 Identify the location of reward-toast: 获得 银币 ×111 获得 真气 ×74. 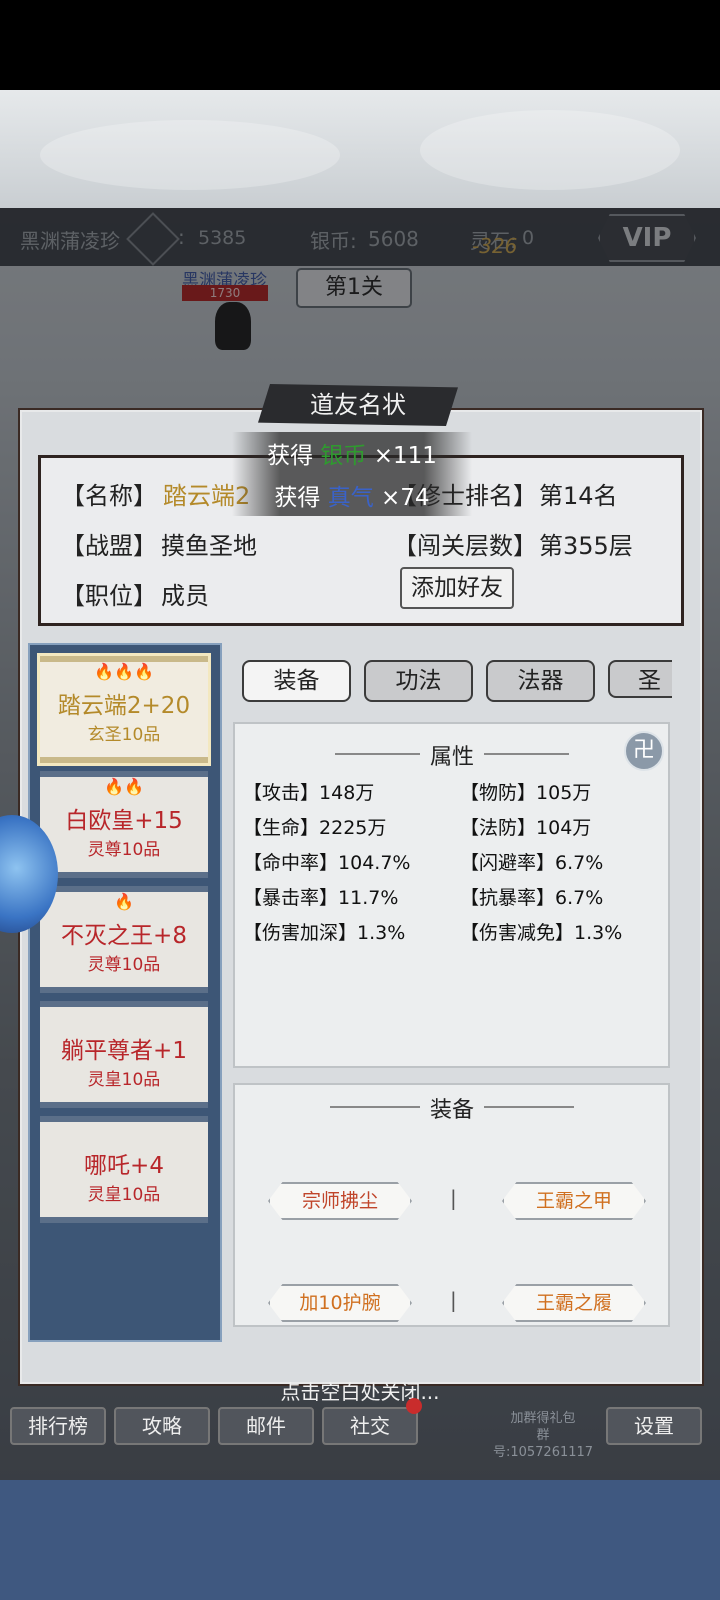
(352, 474).